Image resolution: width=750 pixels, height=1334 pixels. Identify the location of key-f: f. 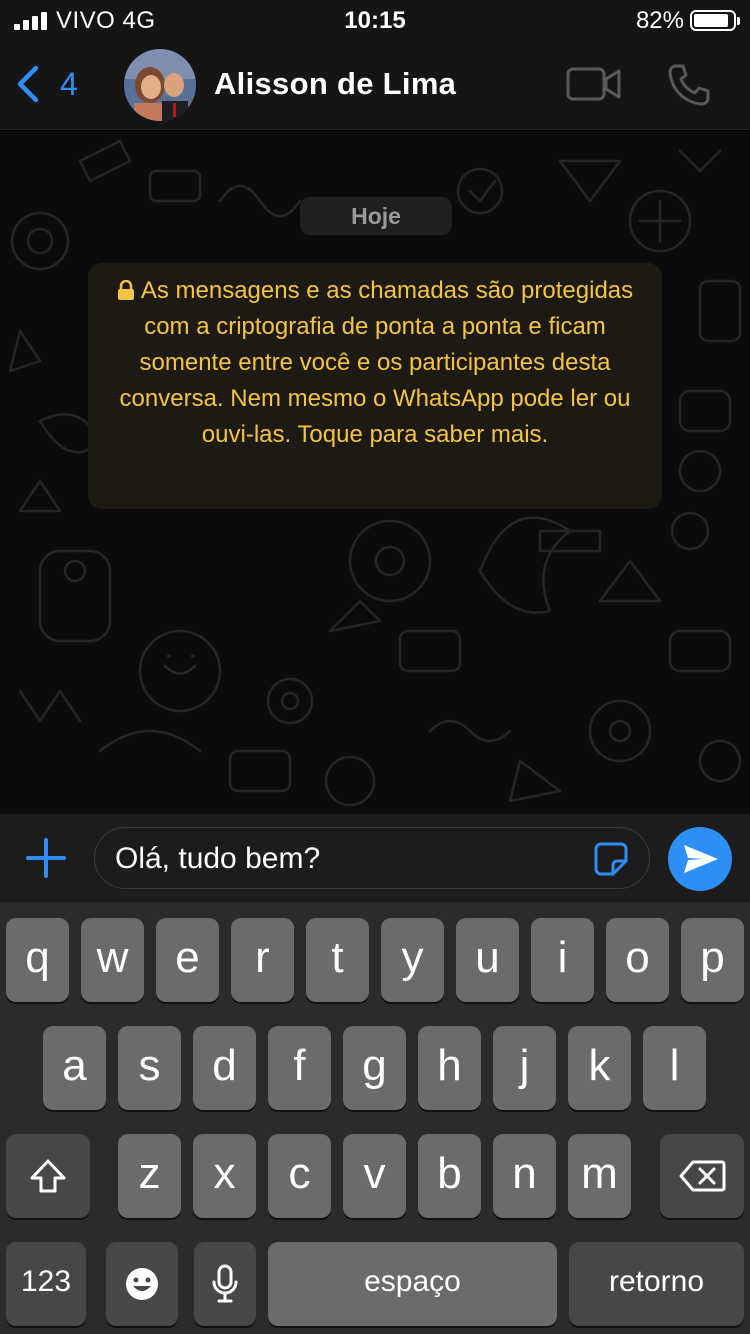
(299, 1068).